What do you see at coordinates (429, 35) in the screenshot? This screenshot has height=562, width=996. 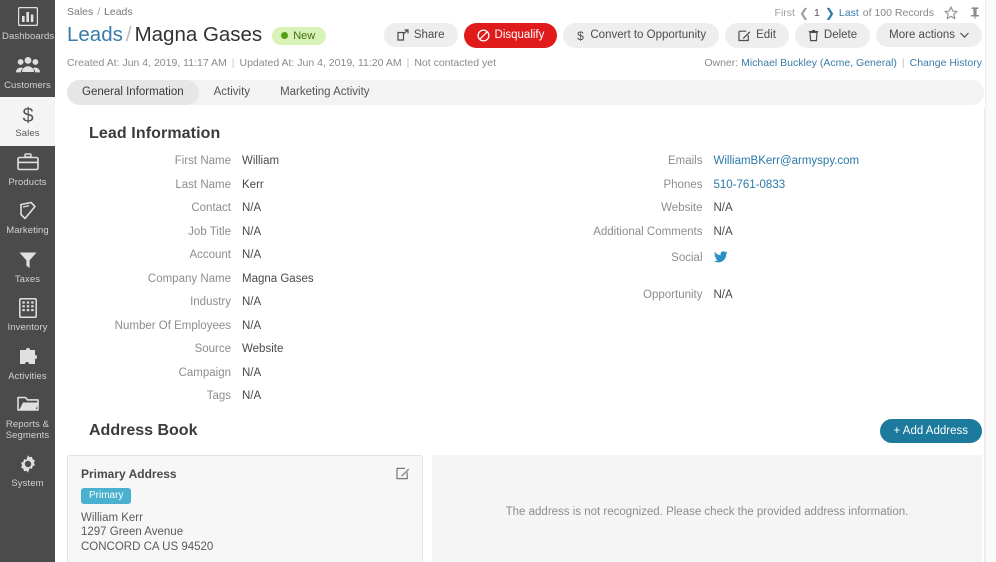 I see `share-button-label: Share` at bounding box center [429, 35].